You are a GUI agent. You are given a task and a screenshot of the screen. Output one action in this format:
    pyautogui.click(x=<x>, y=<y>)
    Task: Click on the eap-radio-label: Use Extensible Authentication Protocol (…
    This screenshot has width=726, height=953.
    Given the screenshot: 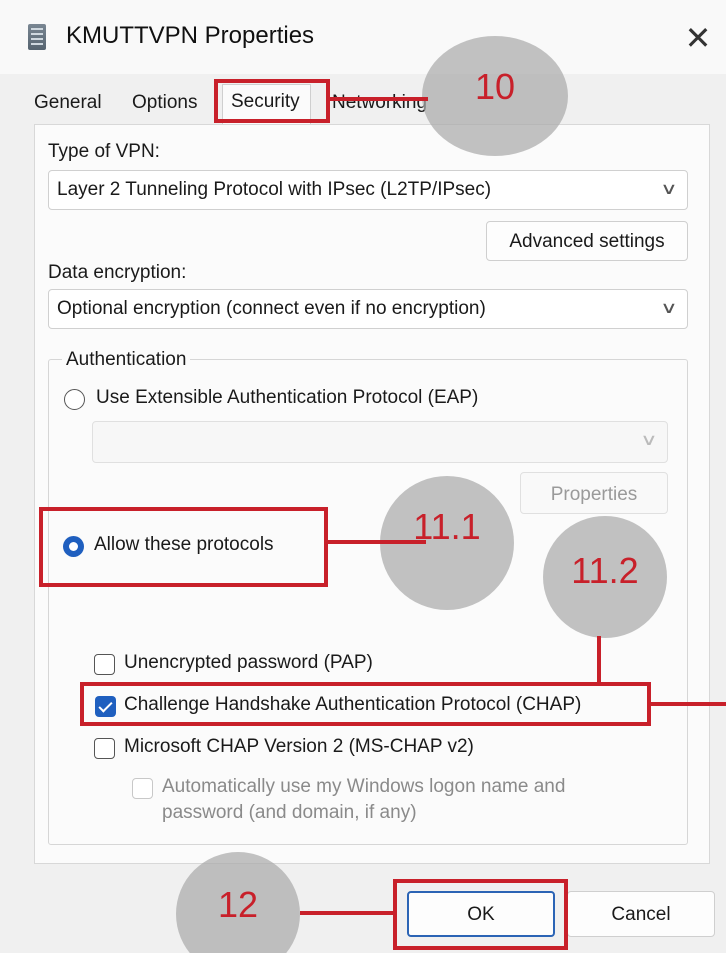 What is the action you would take?
    pyautogui.click(x=287, y=398)
    